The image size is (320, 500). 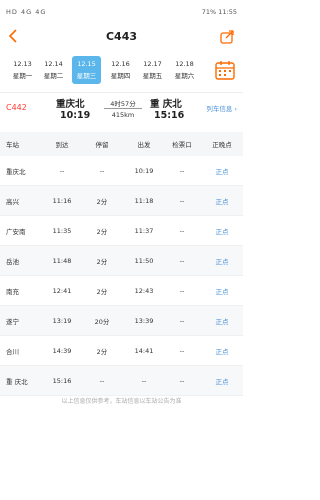 I want to click on date-day: 12.17, so click(x=152, y=64).